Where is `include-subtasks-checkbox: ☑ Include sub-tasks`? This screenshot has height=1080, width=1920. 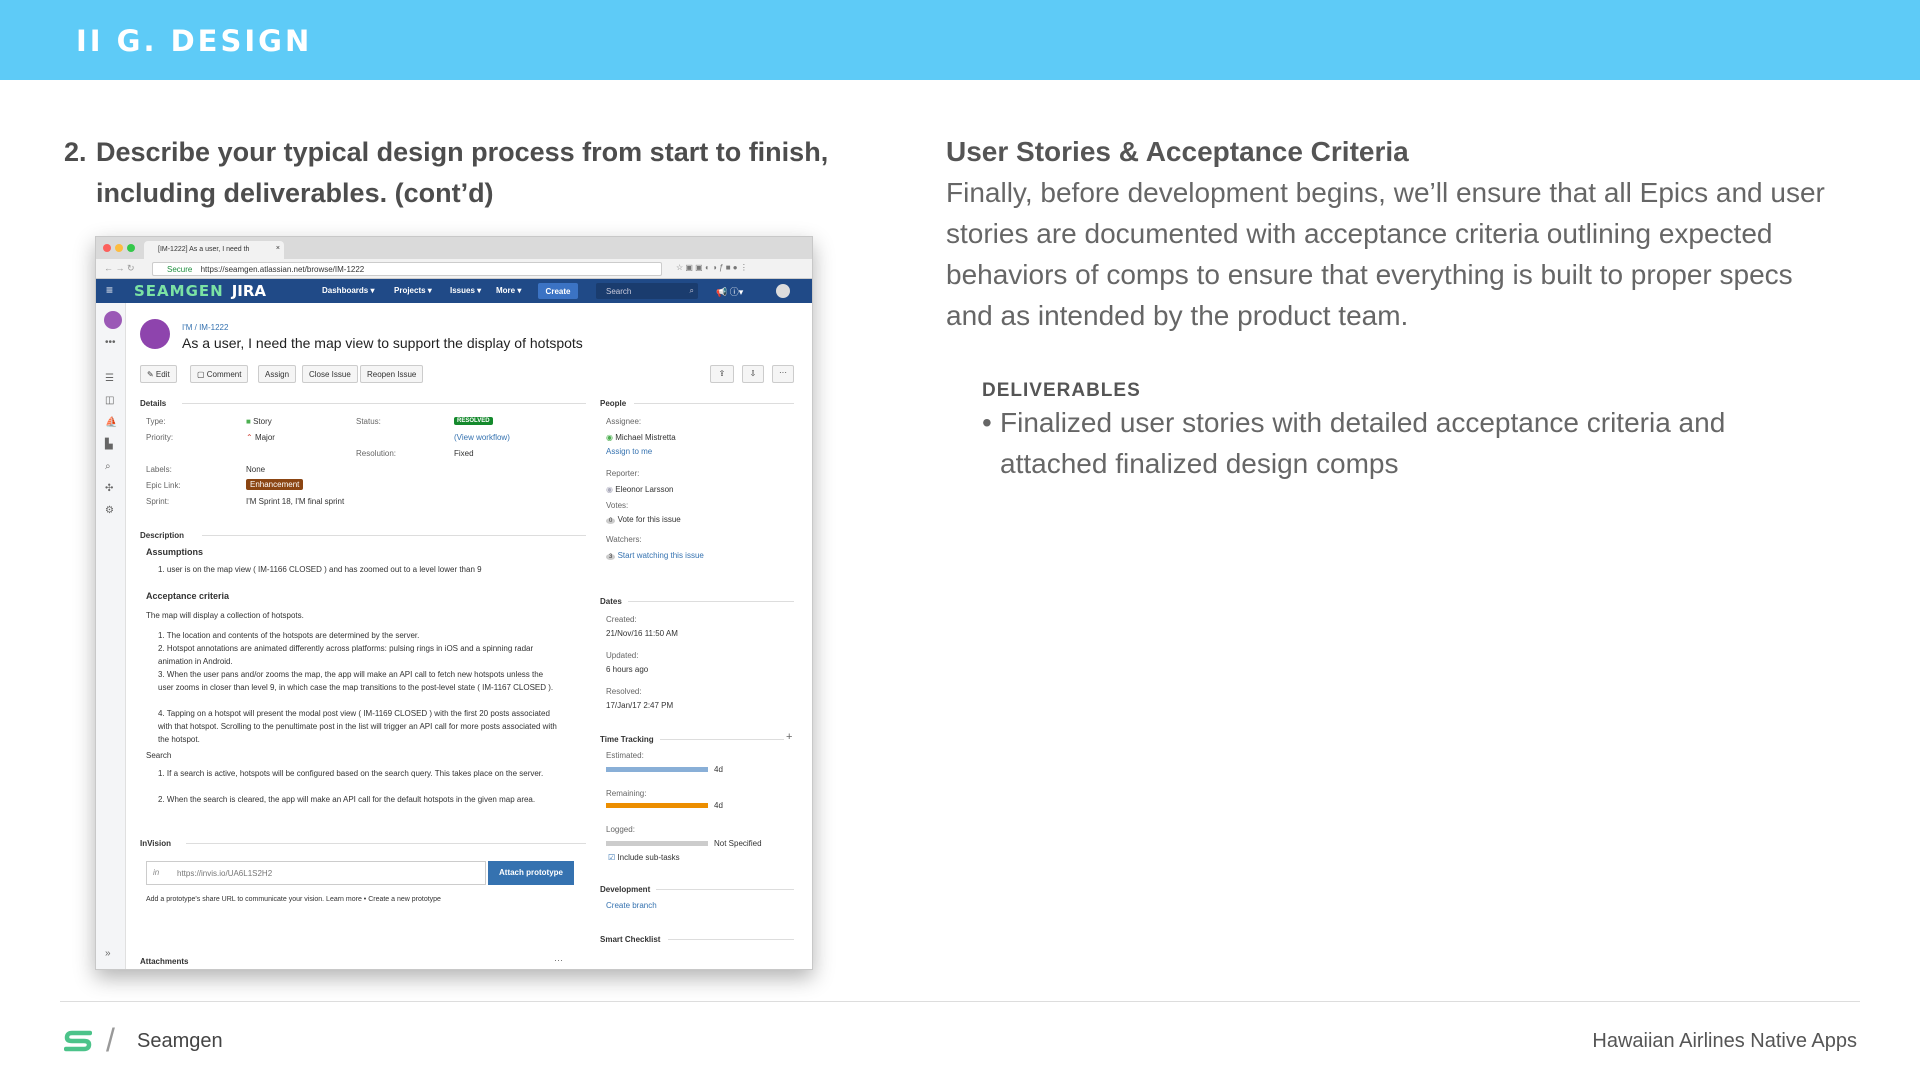 include-subtasks-checkbox: ☑ Include sub-tasks is located at coordinates (644, 857).